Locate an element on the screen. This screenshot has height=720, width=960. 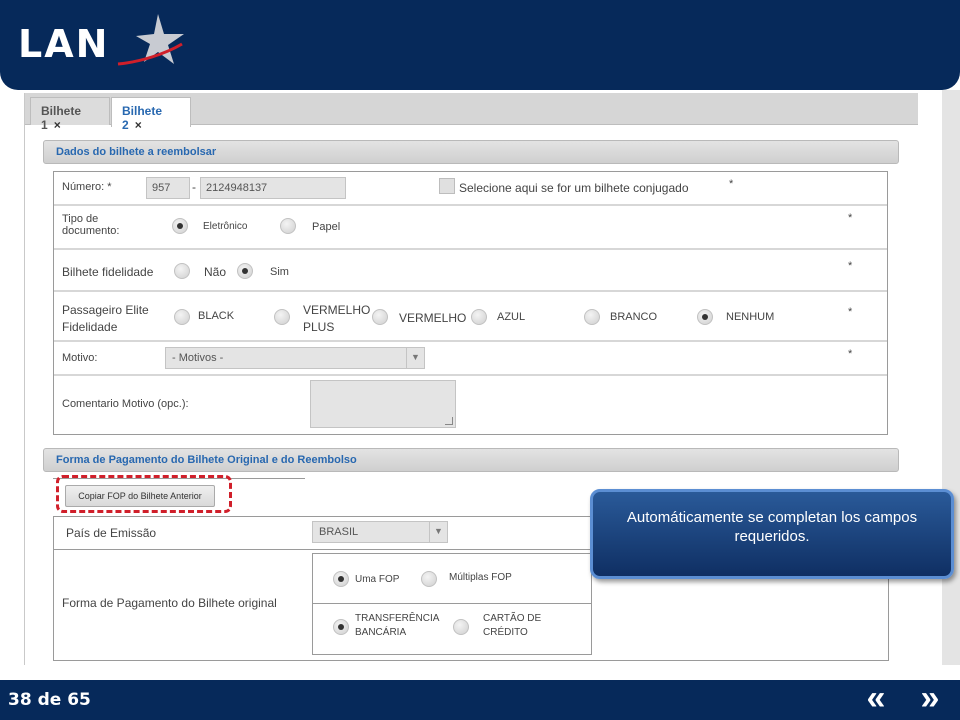
row-comentario: Comentario Motivo (opc.): is located at coordinates (470, 405).